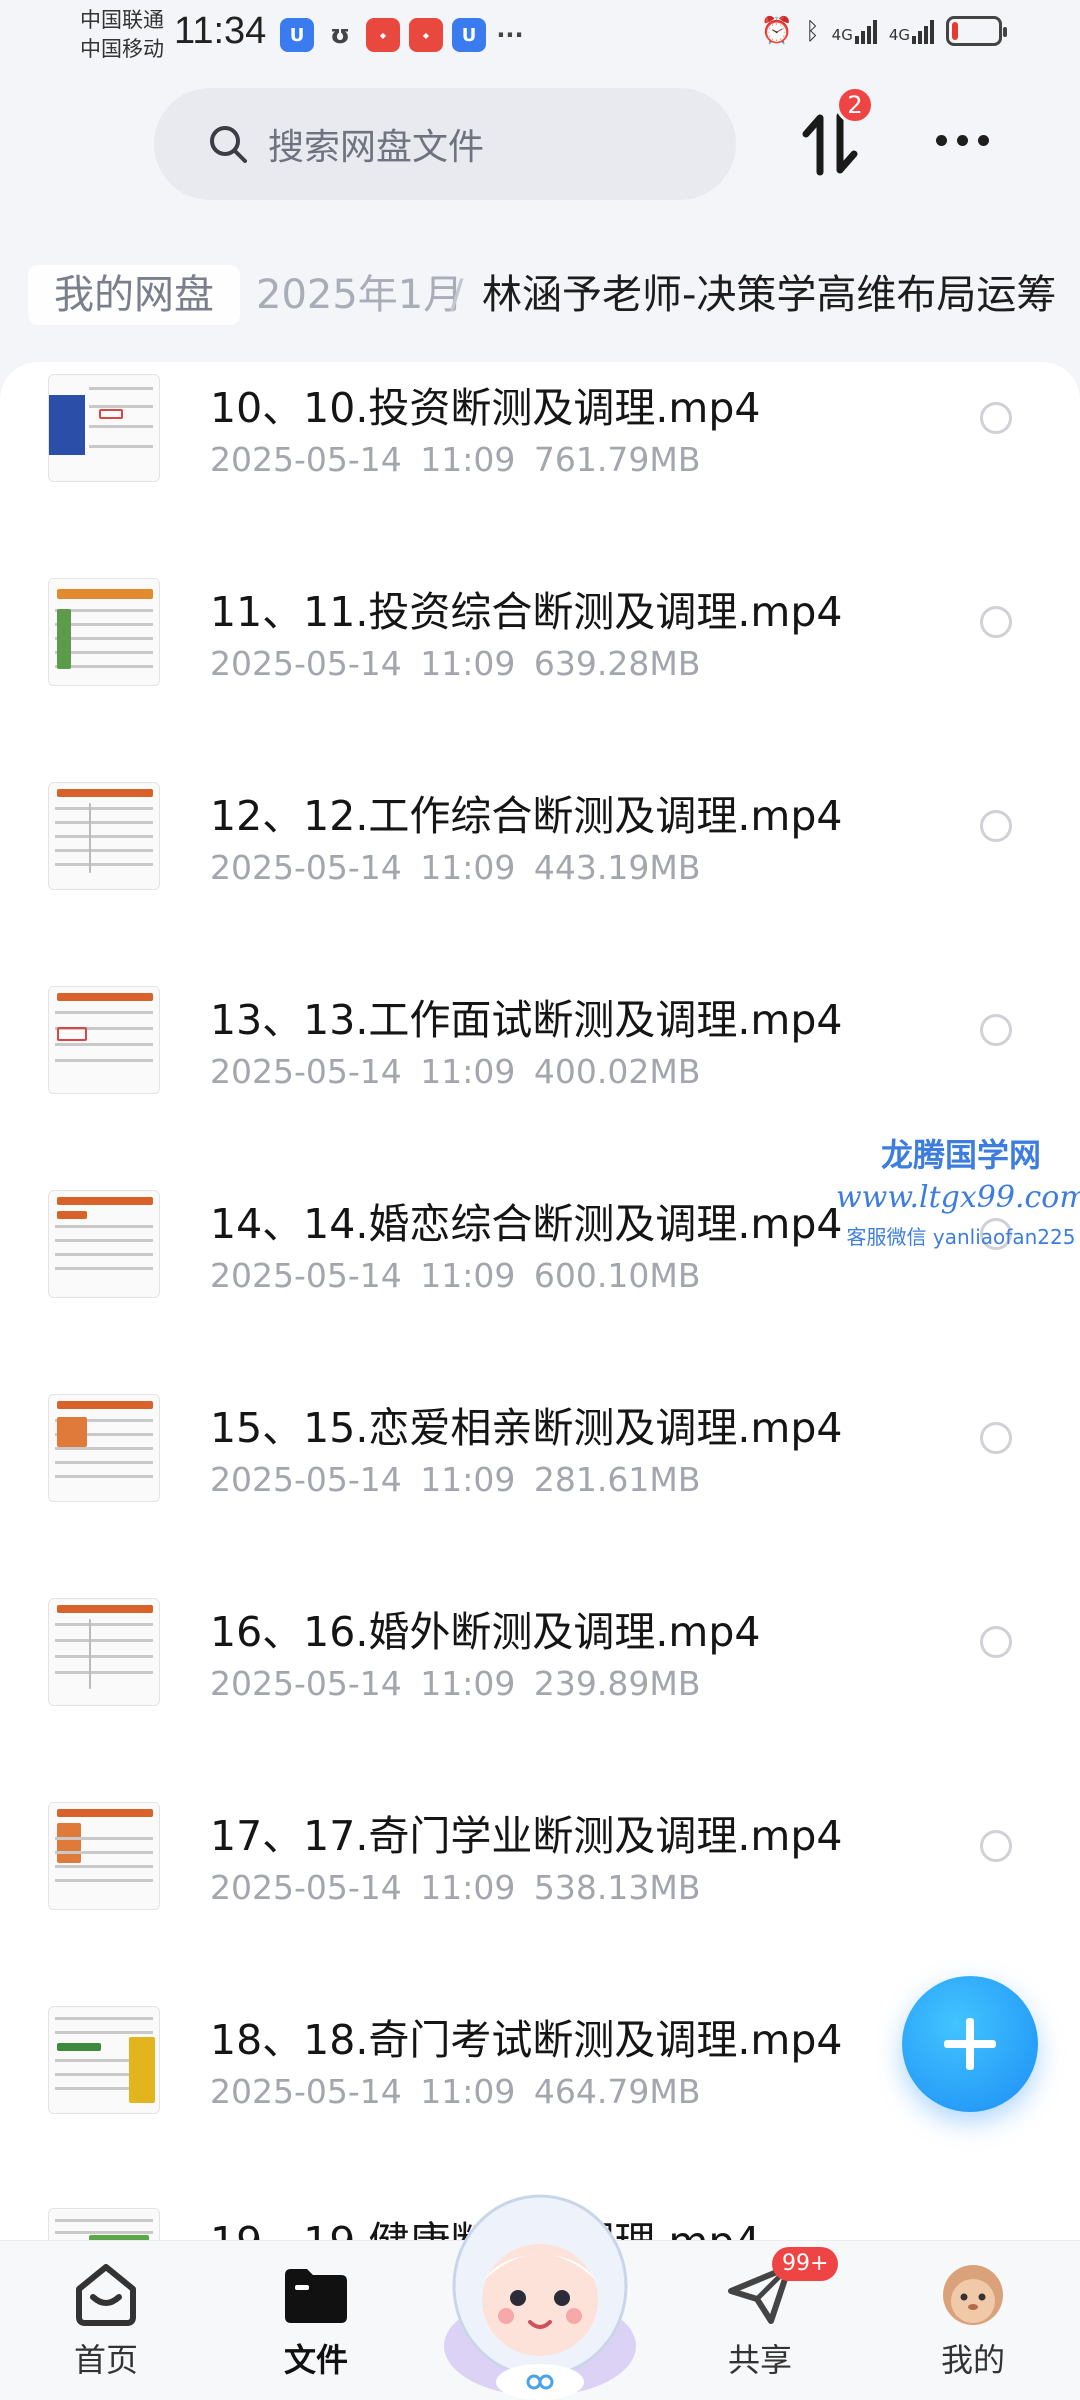 This screenshot has width=1080, height=2400. I want to click on file-meta: 2025-05-14 11:09 400.02MB, so click(455, 1071).